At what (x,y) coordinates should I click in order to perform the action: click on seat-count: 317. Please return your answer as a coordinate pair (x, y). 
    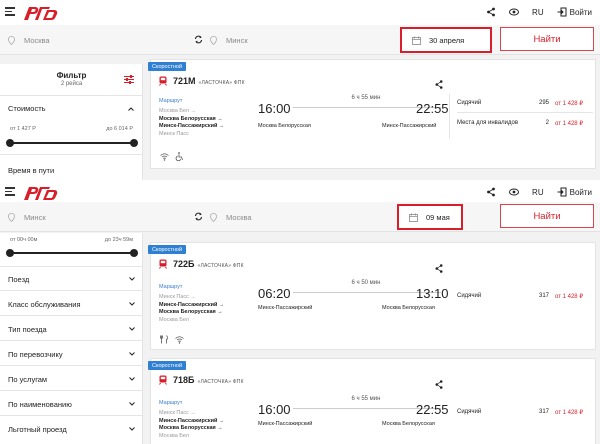
    Looking at the image, I should click on (543, 412).